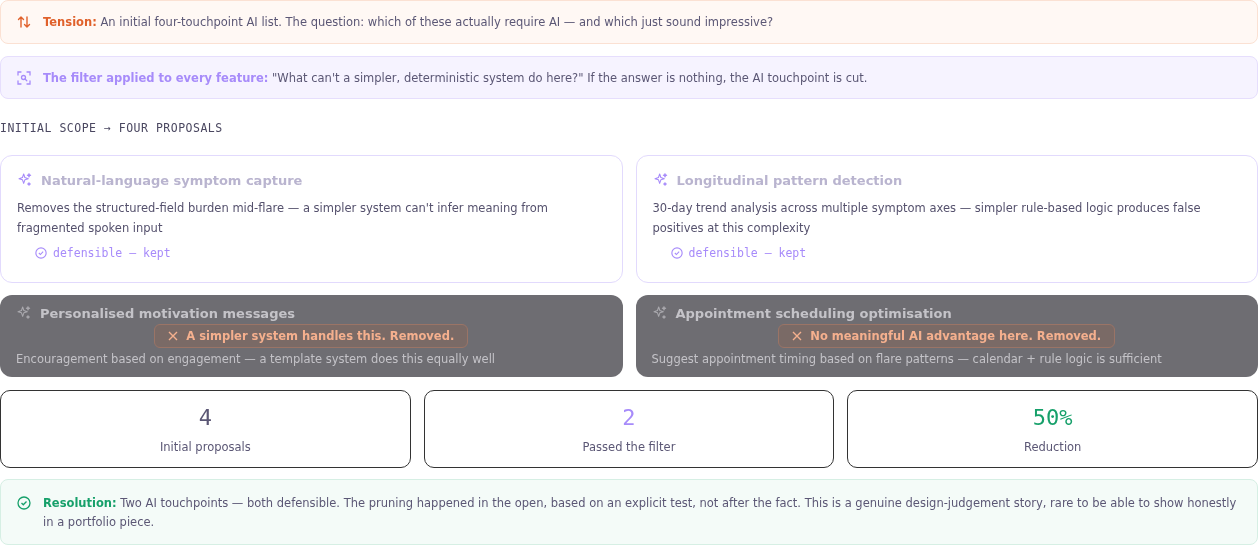 The width and height of the screenshot is (1258, 558). Describe the element at coordinates (629, 446) in the screenshot. I see `stat-label: Passed the filter` at that location.